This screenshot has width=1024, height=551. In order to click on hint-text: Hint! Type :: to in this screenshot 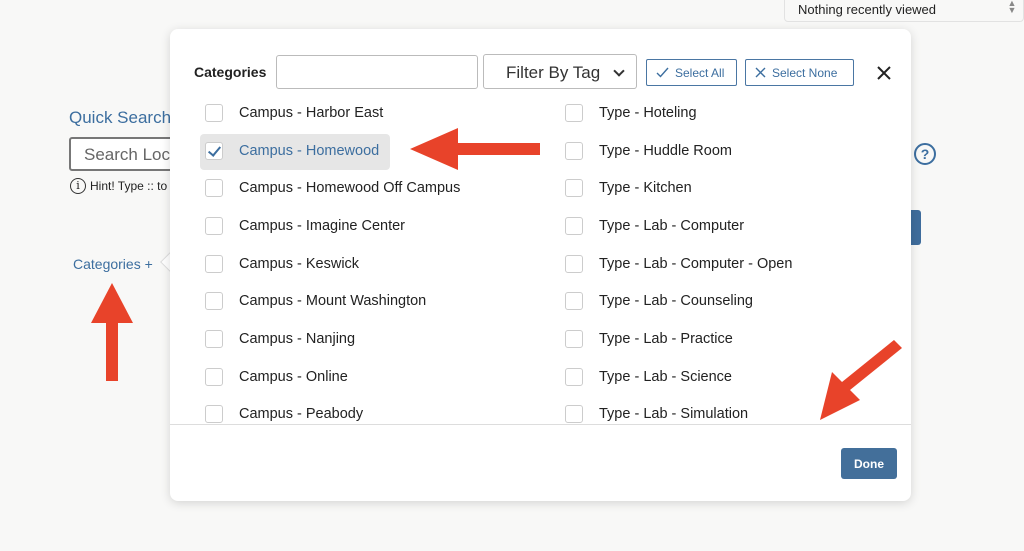, I will do `click(129, 186)`.